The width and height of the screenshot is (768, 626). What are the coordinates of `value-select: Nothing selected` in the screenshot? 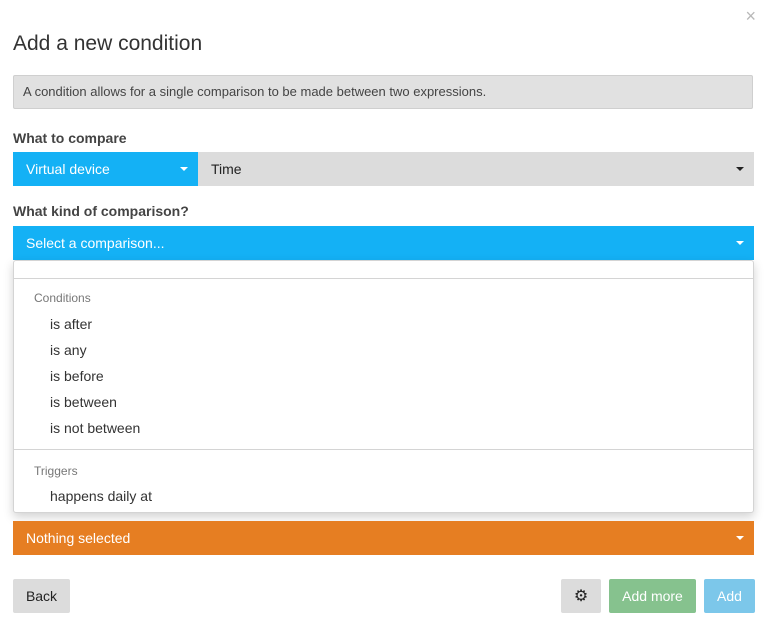 It's located at (383, 538).